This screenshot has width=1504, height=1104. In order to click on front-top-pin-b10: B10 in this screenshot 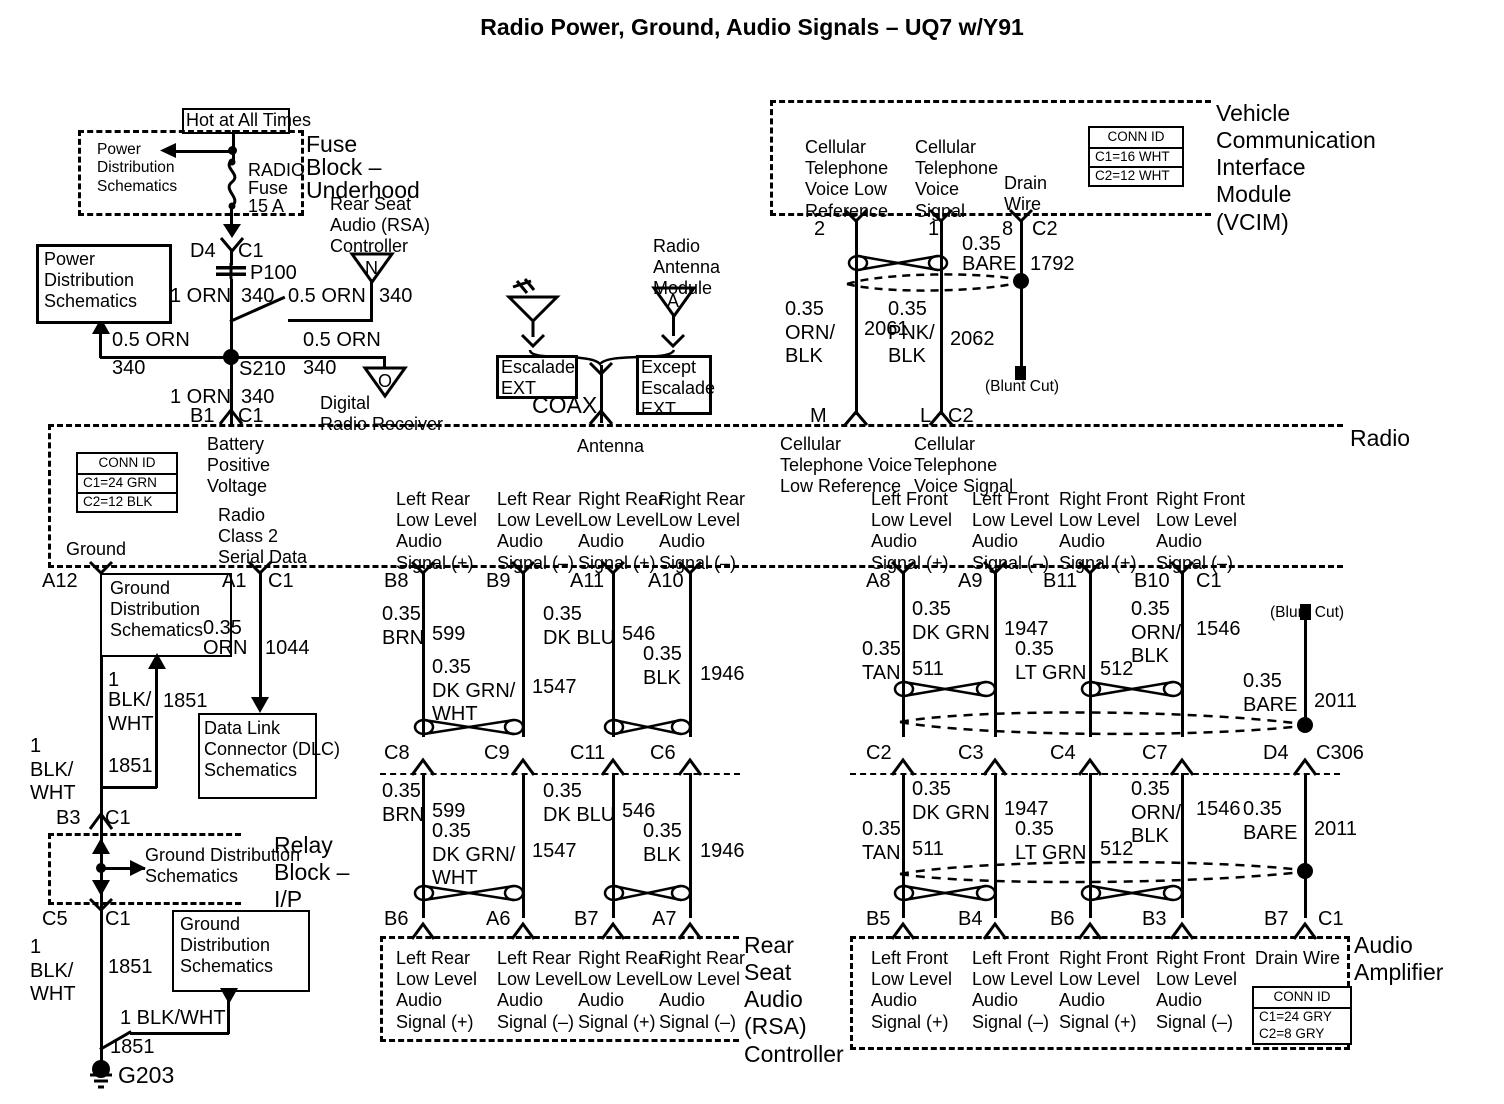, I will do `click(1152, 581)`.